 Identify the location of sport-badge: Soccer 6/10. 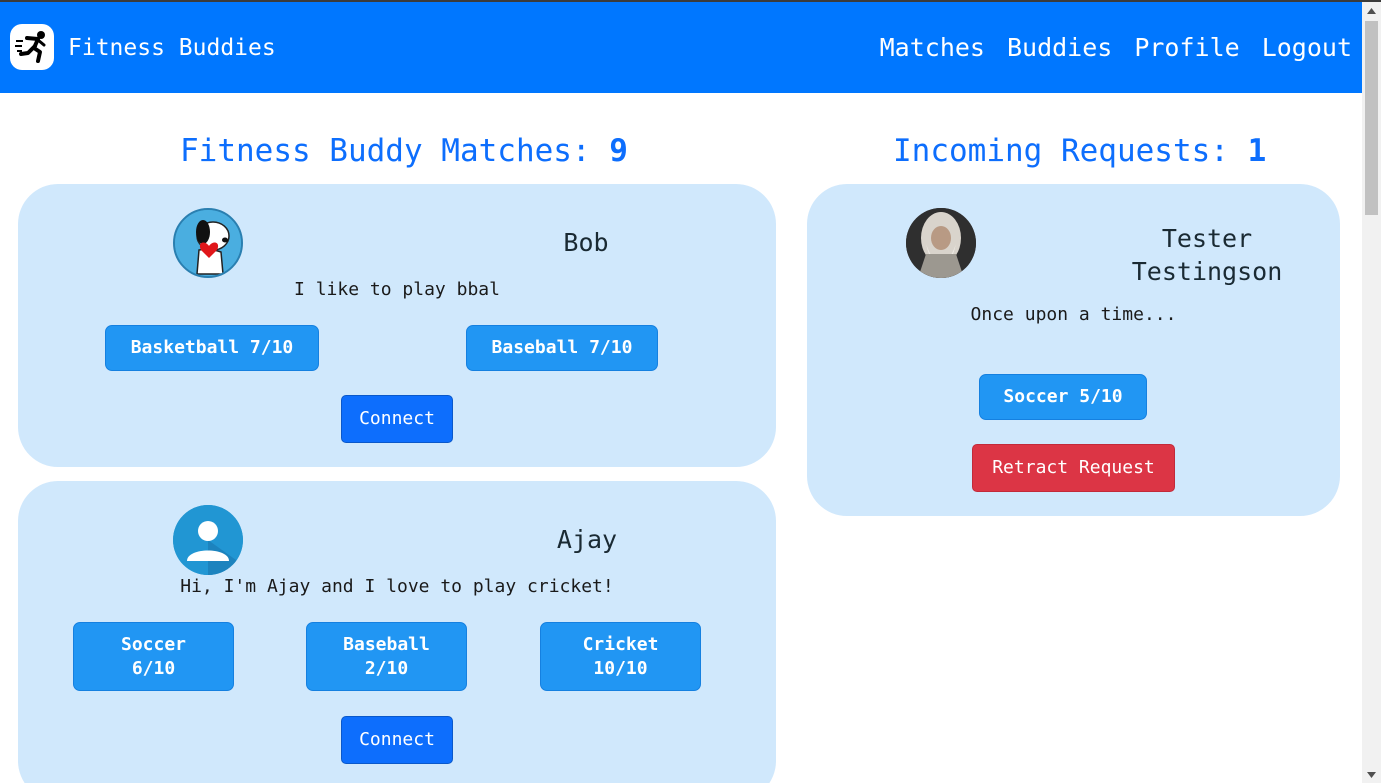
(153, 656).